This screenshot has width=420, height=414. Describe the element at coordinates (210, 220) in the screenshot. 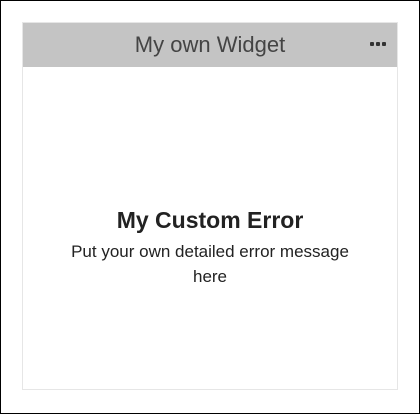

I see `error-title: My Custom Error` at that location.